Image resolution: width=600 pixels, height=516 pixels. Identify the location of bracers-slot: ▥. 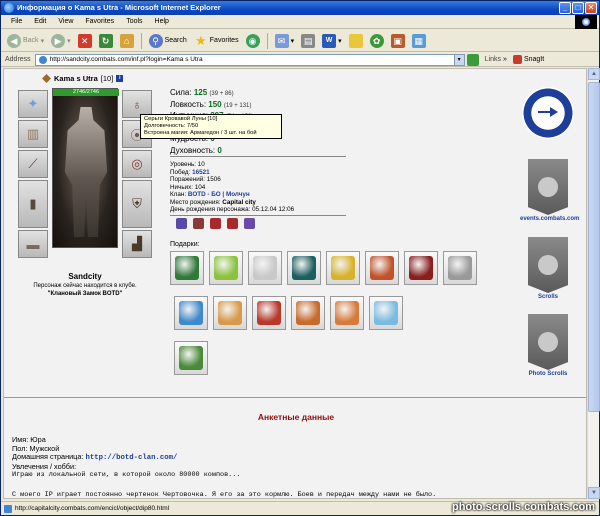
(33, 134).